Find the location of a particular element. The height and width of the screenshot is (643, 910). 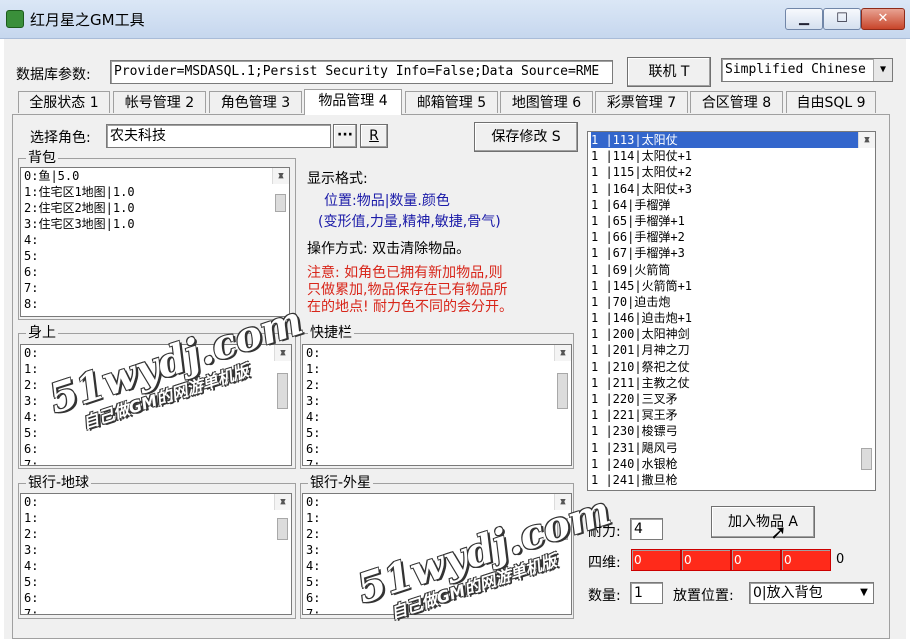

list-item: 1 |146|迫击炮+1 is located at coordinates (733, 318).